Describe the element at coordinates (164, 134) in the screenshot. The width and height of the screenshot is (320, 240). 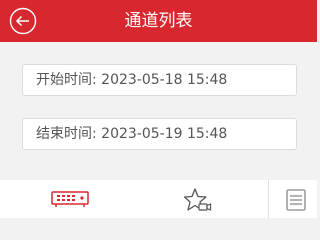
I see `end-time-value: 2023-05-19 15:48` at that location.